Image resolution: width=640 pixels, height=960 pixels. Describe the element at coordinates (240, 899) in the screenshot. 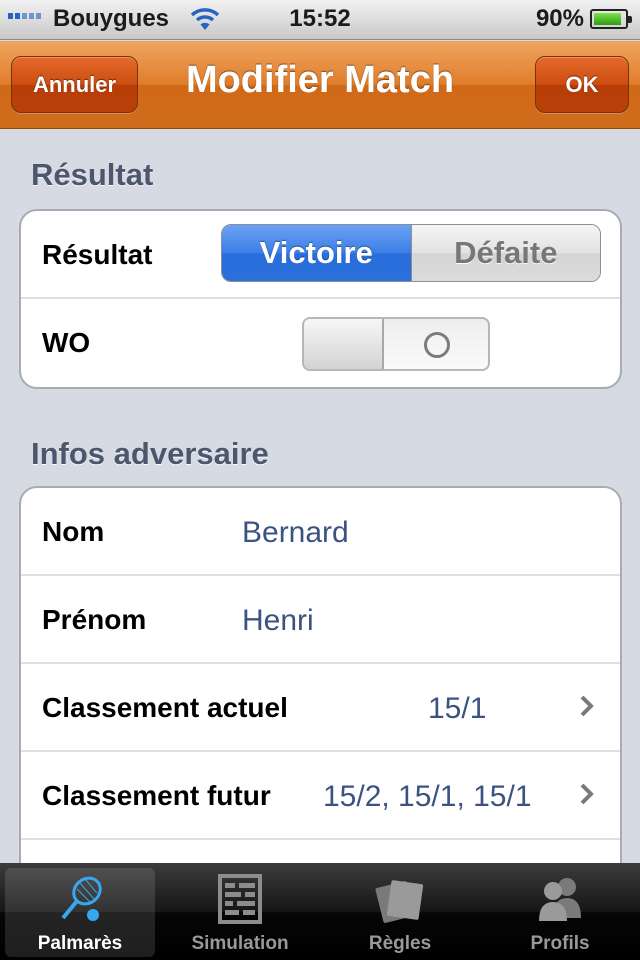

I see `abacus-icon` at that location.